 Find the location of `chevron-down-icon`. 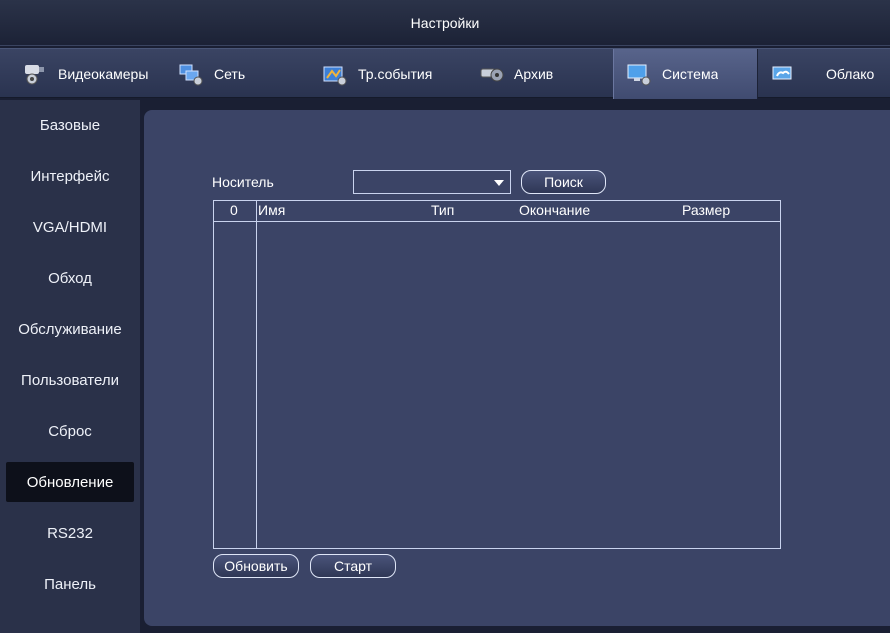

chevron-down-icon is located at coordinates (499, 183).